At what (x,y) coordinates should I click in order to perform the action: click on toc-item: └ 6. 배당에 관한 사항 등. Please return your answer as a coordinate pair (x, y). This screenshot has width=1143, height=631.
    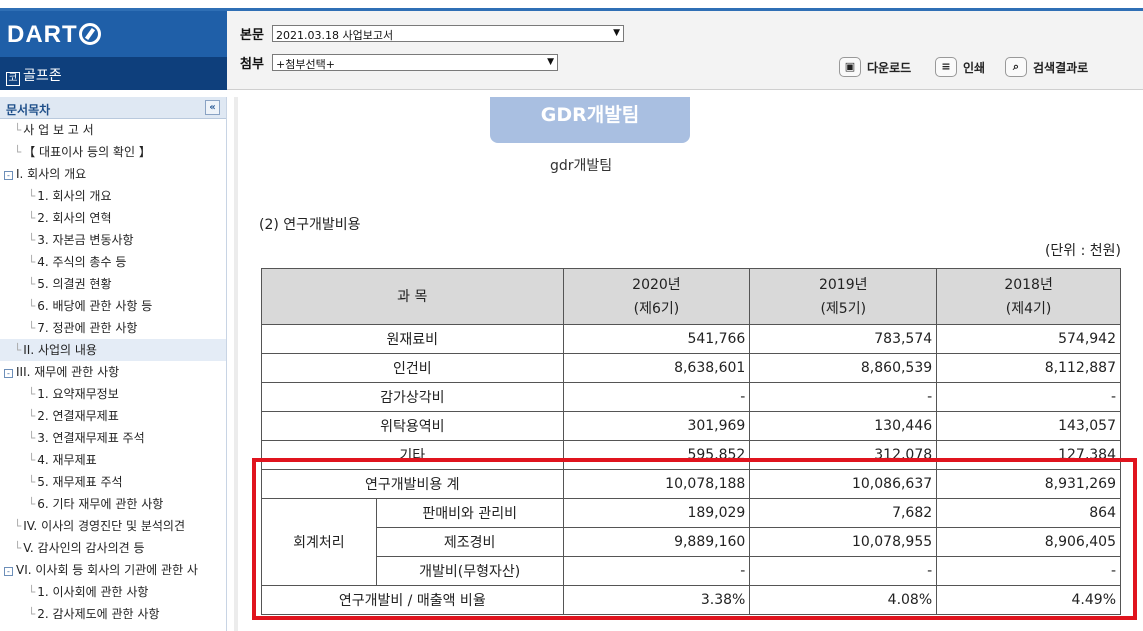
    Looking at the image, I should click on (113, 306).